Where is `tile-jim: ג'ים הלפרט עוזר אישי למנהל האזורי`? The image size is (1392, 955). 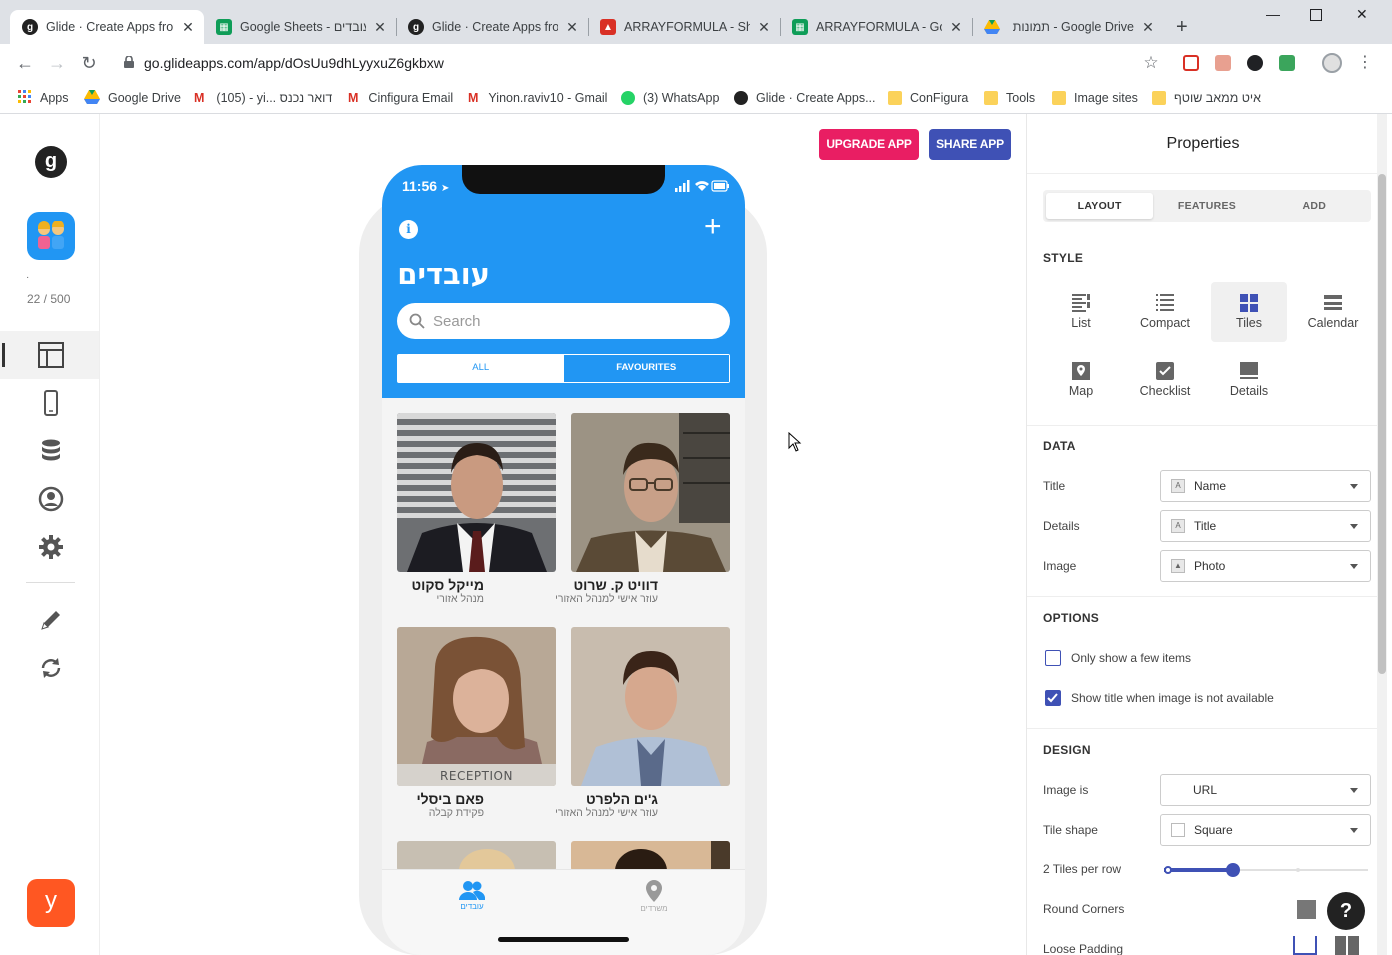
tile-jim: ג'ים הלפרט עוזר אישי למנהל האזורי is located at coordinates (642, 723).